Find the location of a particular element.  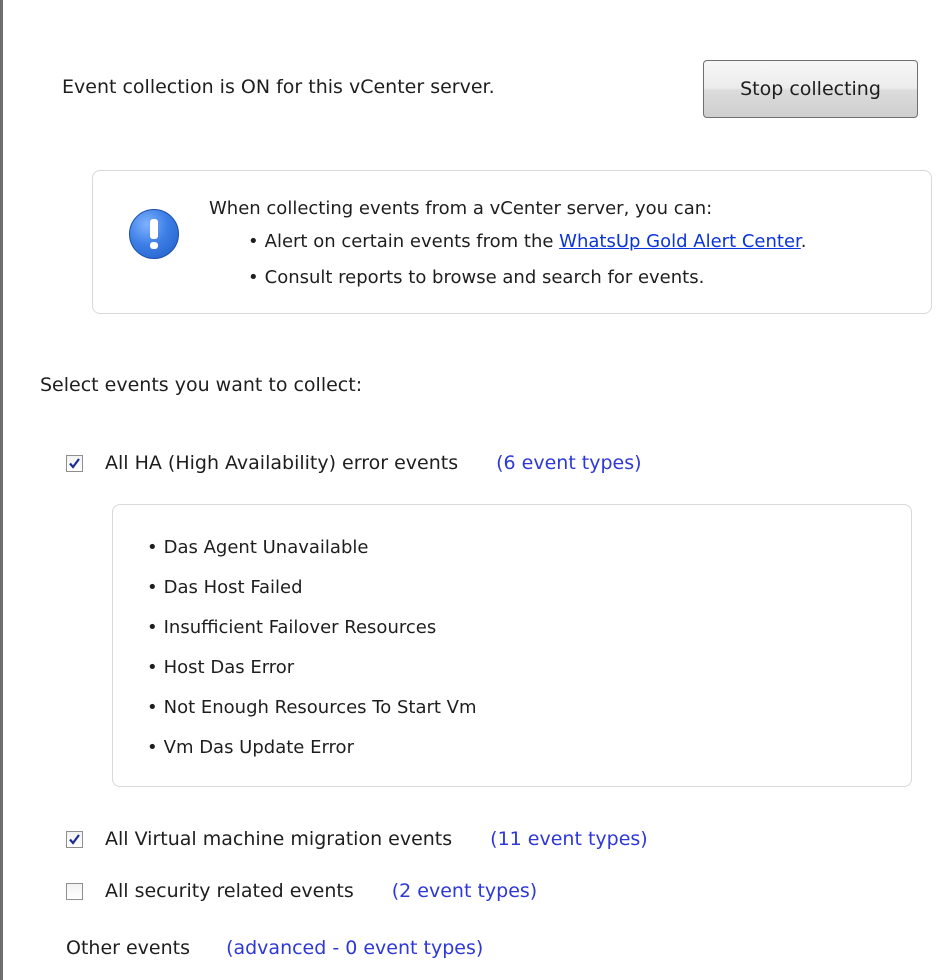

other-events-row: Other events (advanced - 0 event types) is located at coordinates (274, 948).